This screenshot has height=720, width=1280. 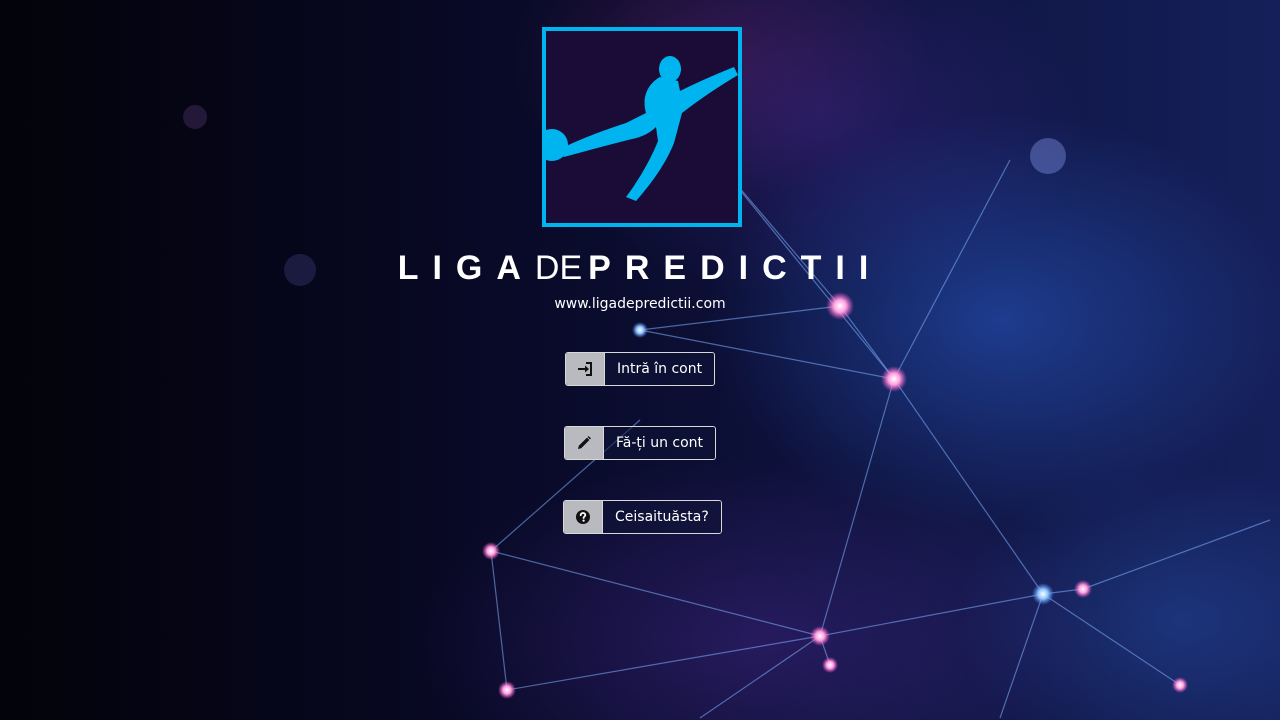 What do you see at coordinates (585, 369) in the screenshot?
I see `sign-in-icon` at bounding box center [585, 369].